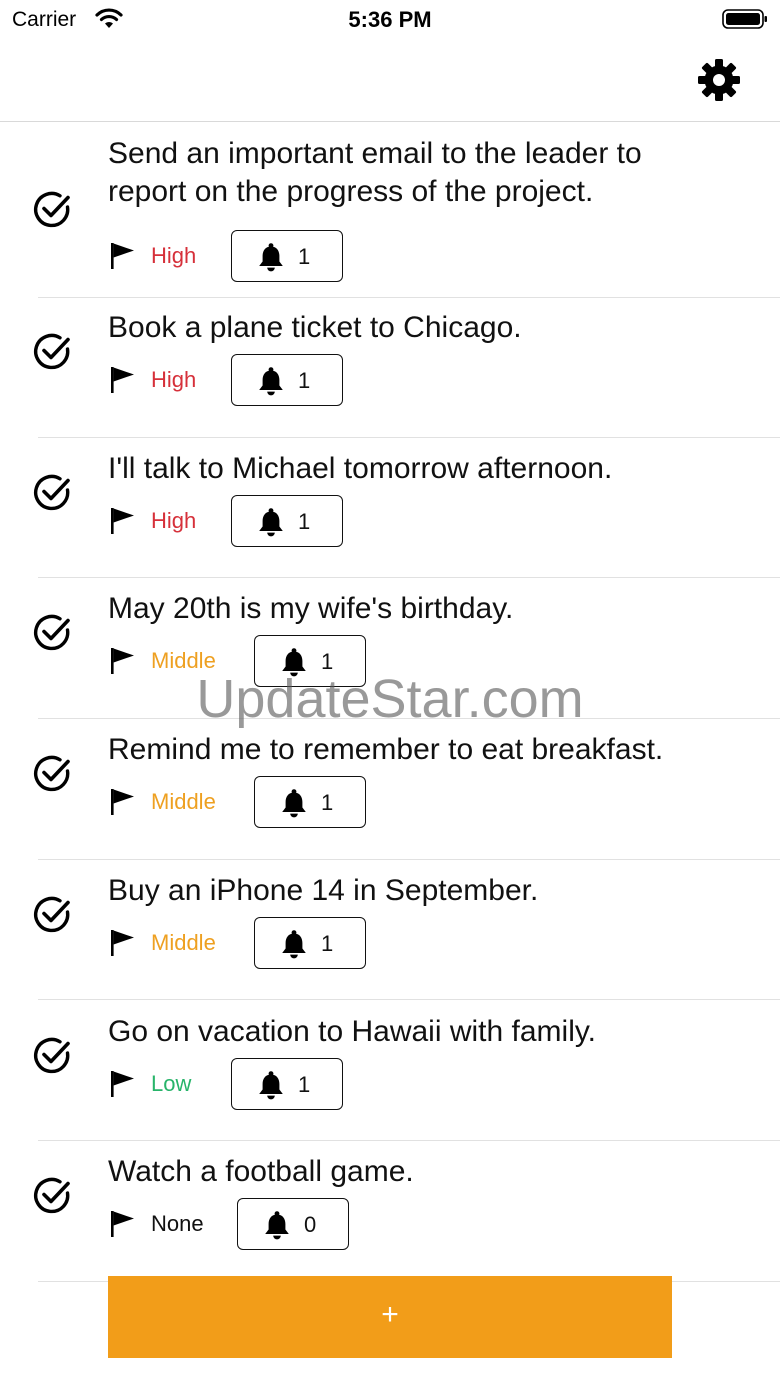  Describe the element at coordinates (390, 1211) in the screenshot. I see `task-row: Watch a football game. None 0` at that location.